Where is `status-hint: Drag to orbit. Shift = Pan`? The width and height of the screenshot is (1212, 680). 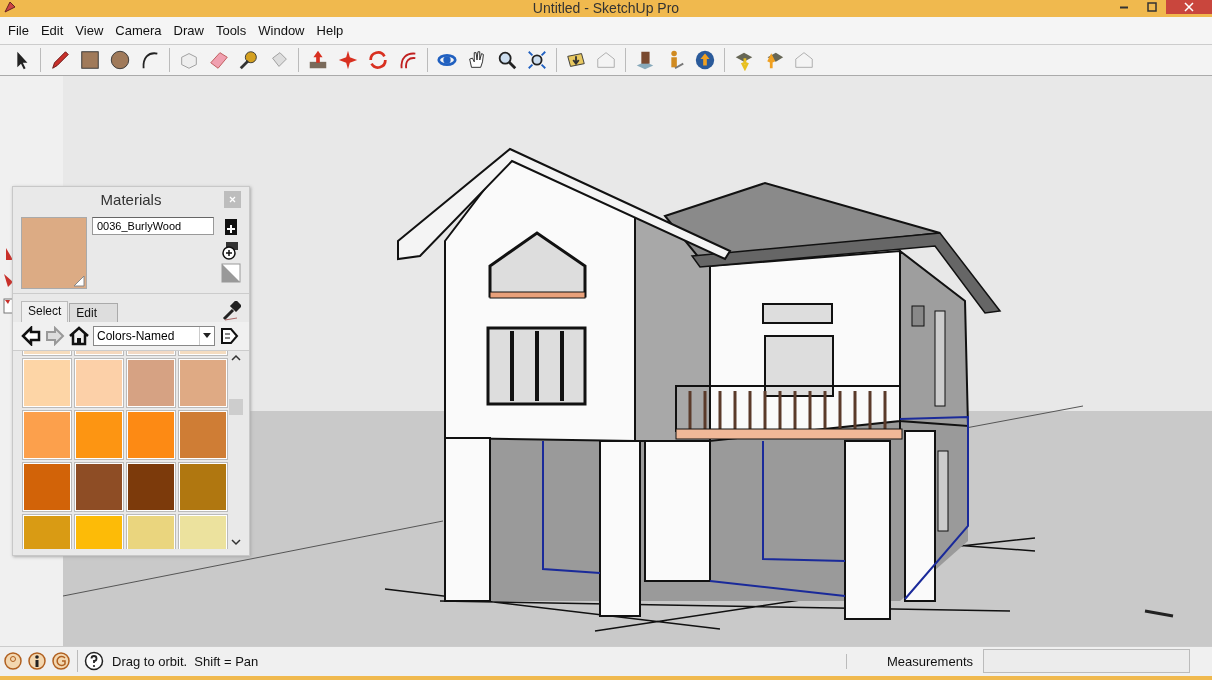
status-hint: Drag to orbit. Shift = Pan is located at coordinates (185, 661).